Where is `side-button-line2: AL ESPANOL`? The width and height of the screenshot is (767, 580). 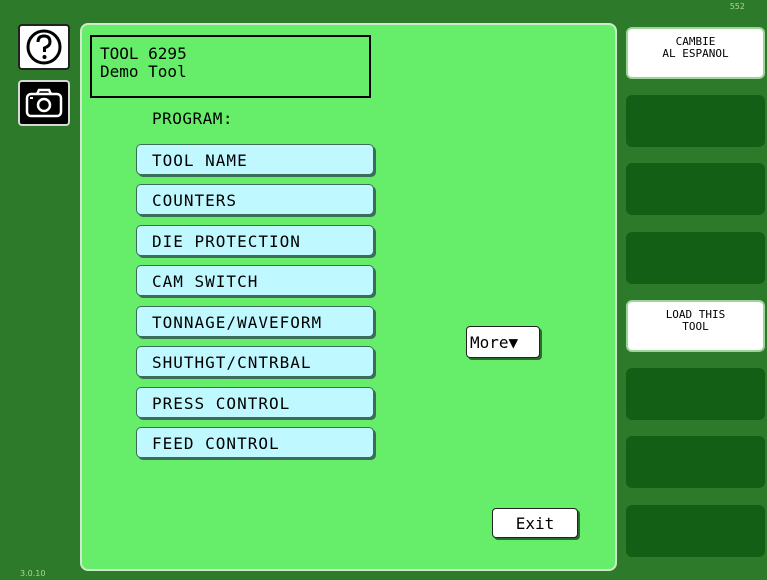
side-button-line2: AL ESPANOL is located at coordinates (695, 53).